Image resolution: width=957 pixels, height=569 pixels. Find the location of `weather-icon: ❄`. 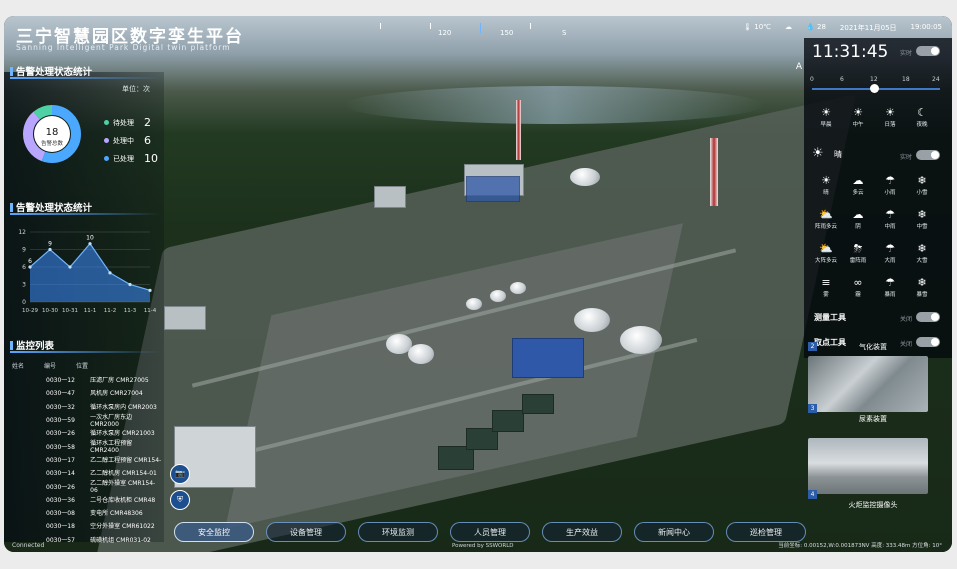

weather-icon: ❄ is located at coordinates (922, 248).